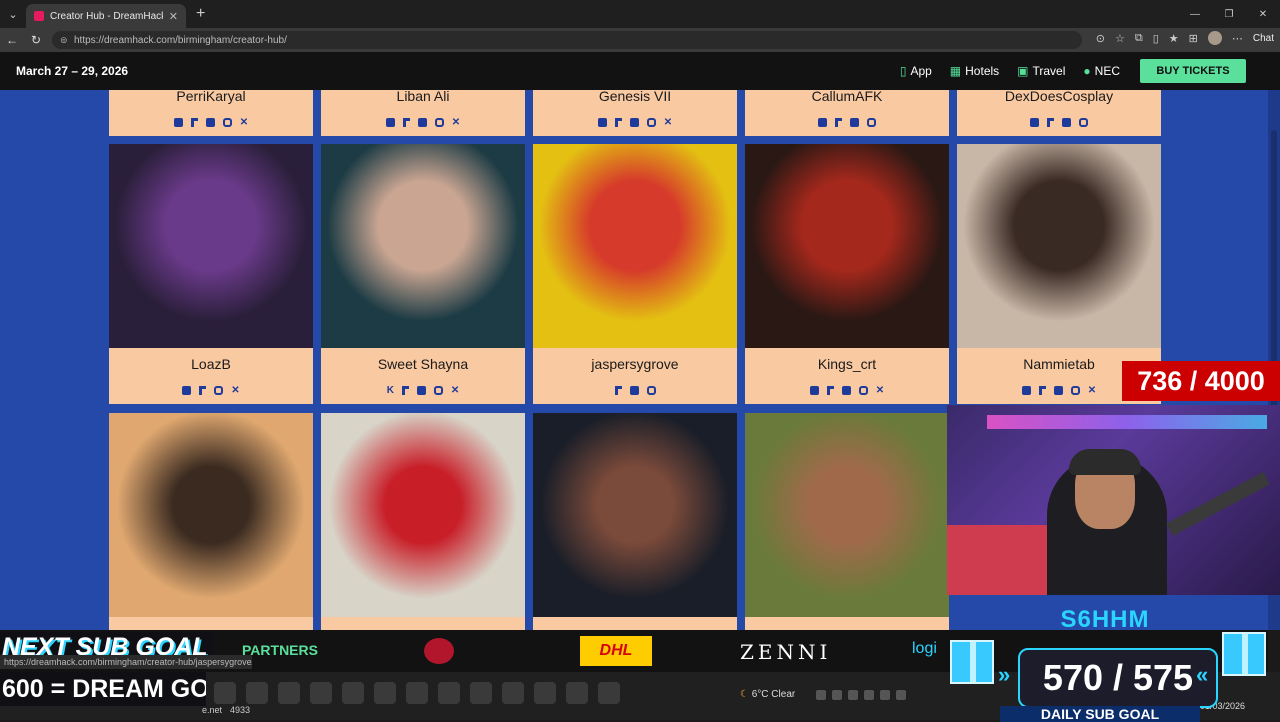  Describe the element at coordinates (1193, 71) in the screenshot. I see `buy-tickets-button: BUY TICKETS` at that location.